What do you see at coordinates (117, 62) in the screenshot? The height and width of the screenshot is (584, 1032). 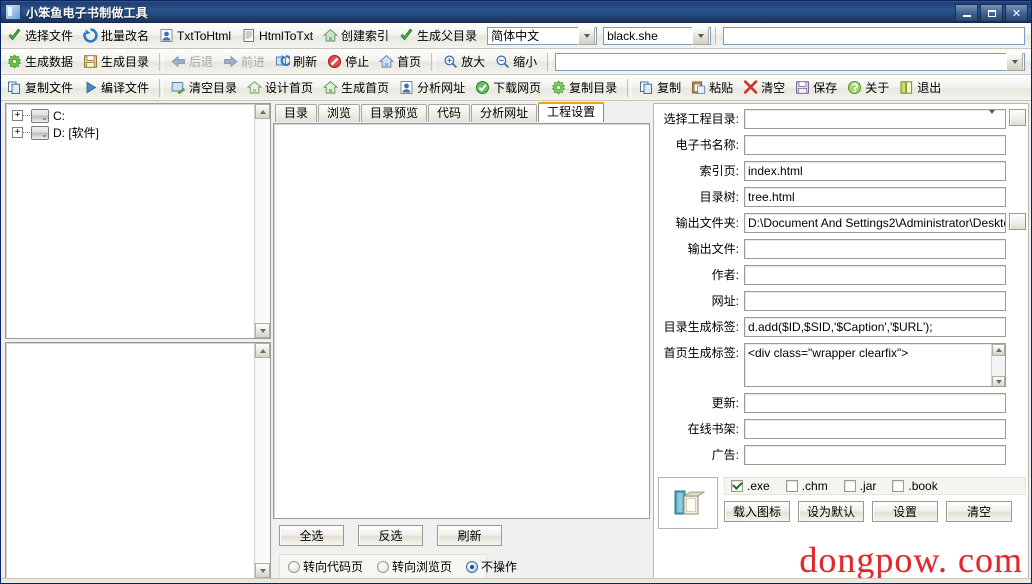 I see `toolbar-generate-catalog: 生成目录` at bounding box center [117, 62].